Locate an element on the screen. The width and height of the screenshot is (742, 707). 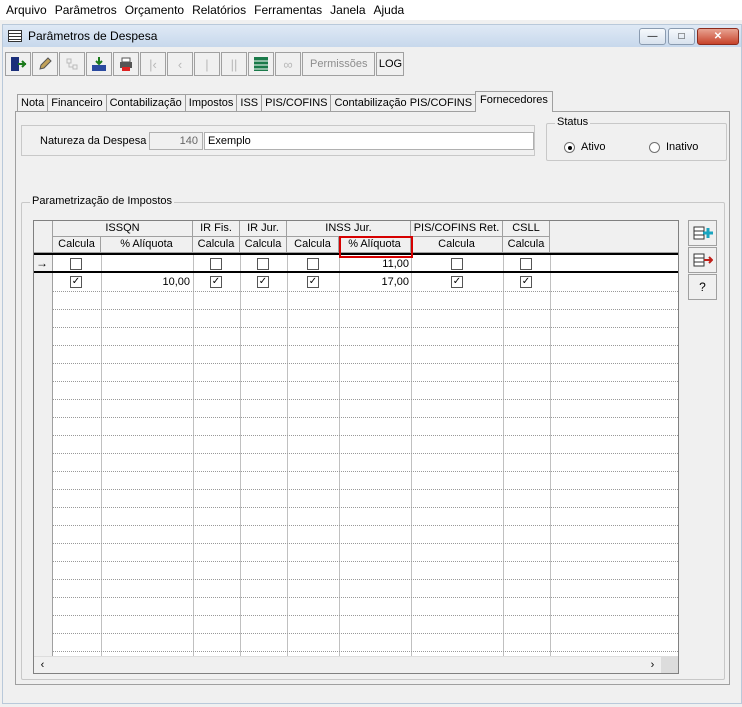
natureza-name-field: Exemplo is located at coordinates (369, 141).